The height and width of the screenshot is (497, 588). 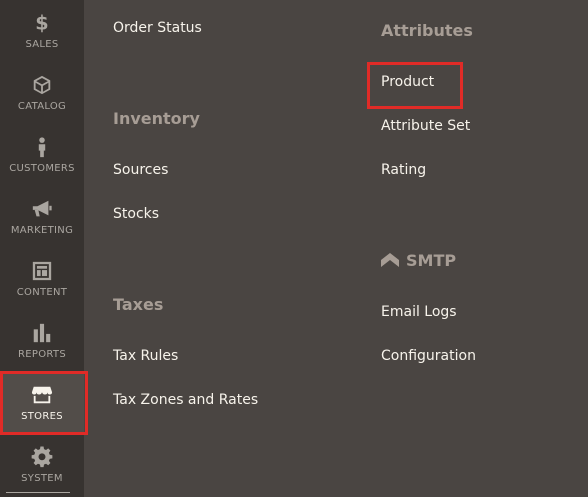 I want to click on megaphone-icon, so click(x=42, y=208).